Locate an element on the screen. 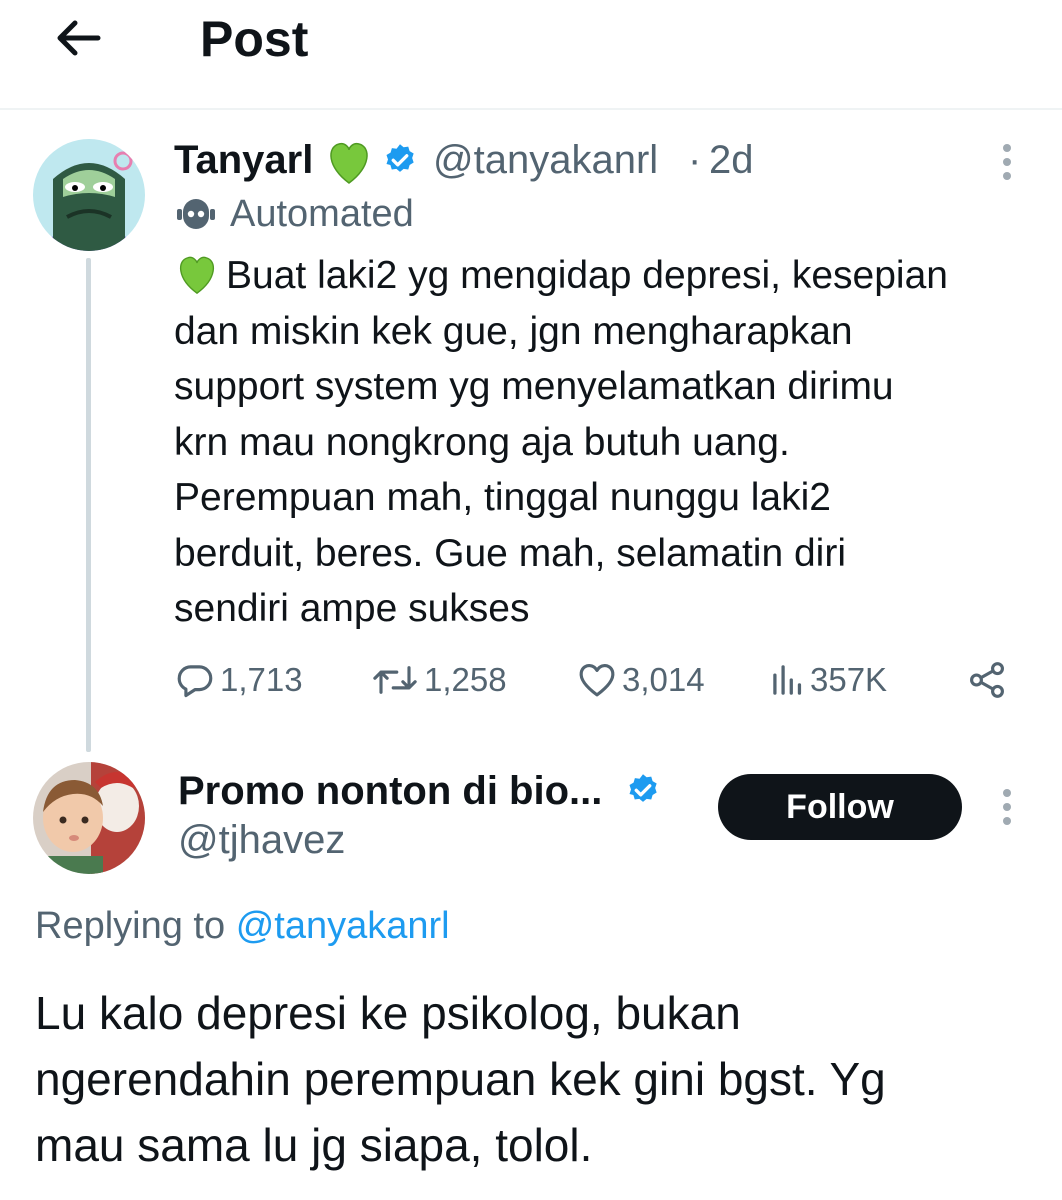 The image size is (1062, 1200). post-age: 2d is located at coordinates (731, 160).